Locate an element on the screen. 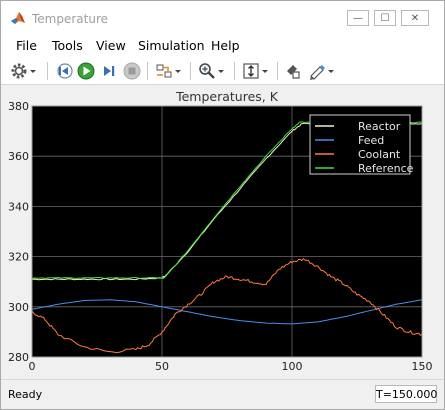 This screenshot has width=445, height=410. fit-axes-icon is located at coordinates (251, 71).